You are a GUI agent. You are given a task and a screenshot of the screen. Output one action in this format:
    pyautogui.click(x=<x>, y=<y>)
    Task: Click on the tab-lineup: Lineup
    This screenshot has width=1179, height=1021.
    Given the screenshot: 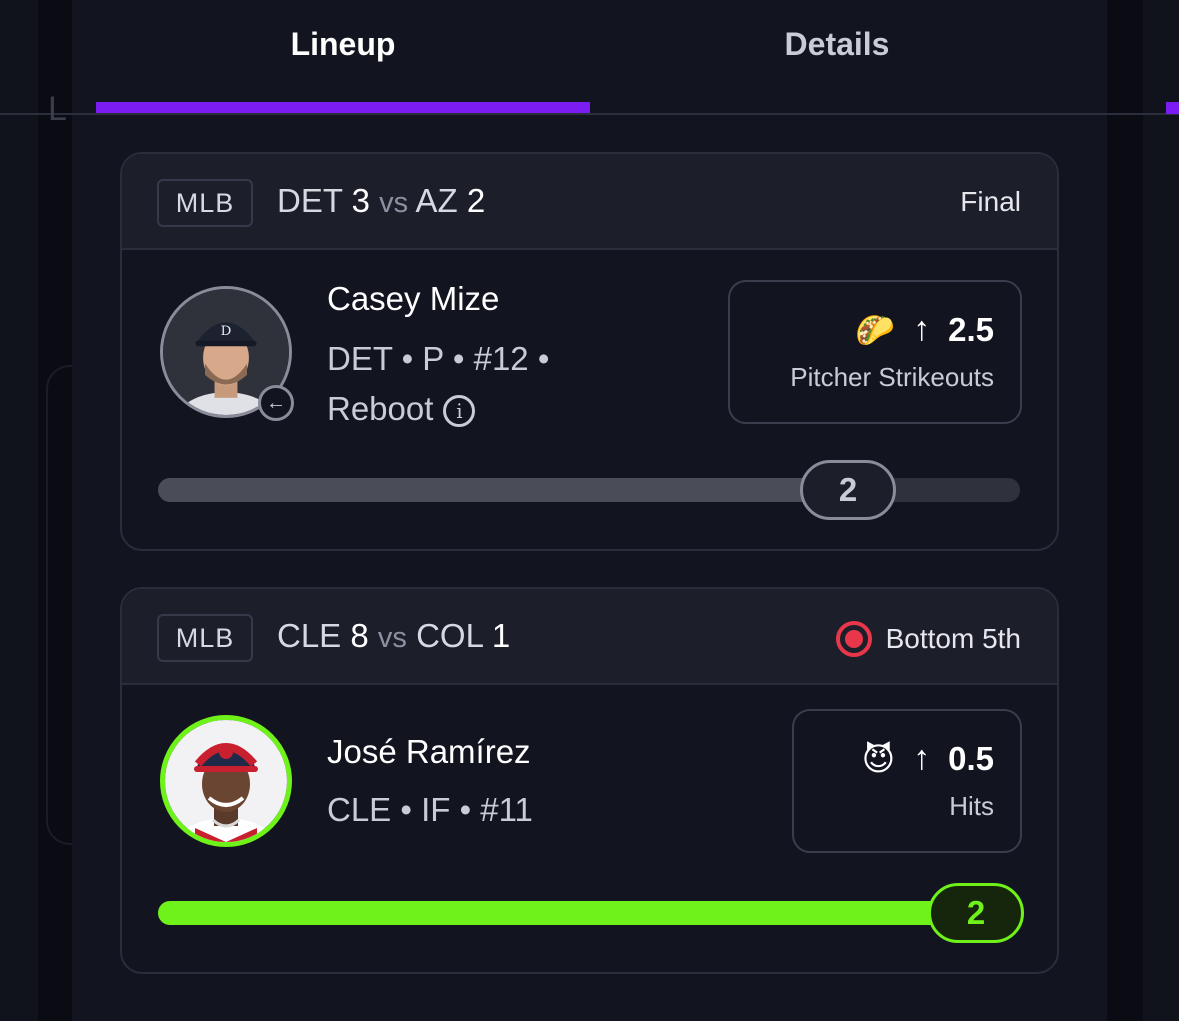 What is the action you would take?
    pyautogui.click(x=343, y=58)
    